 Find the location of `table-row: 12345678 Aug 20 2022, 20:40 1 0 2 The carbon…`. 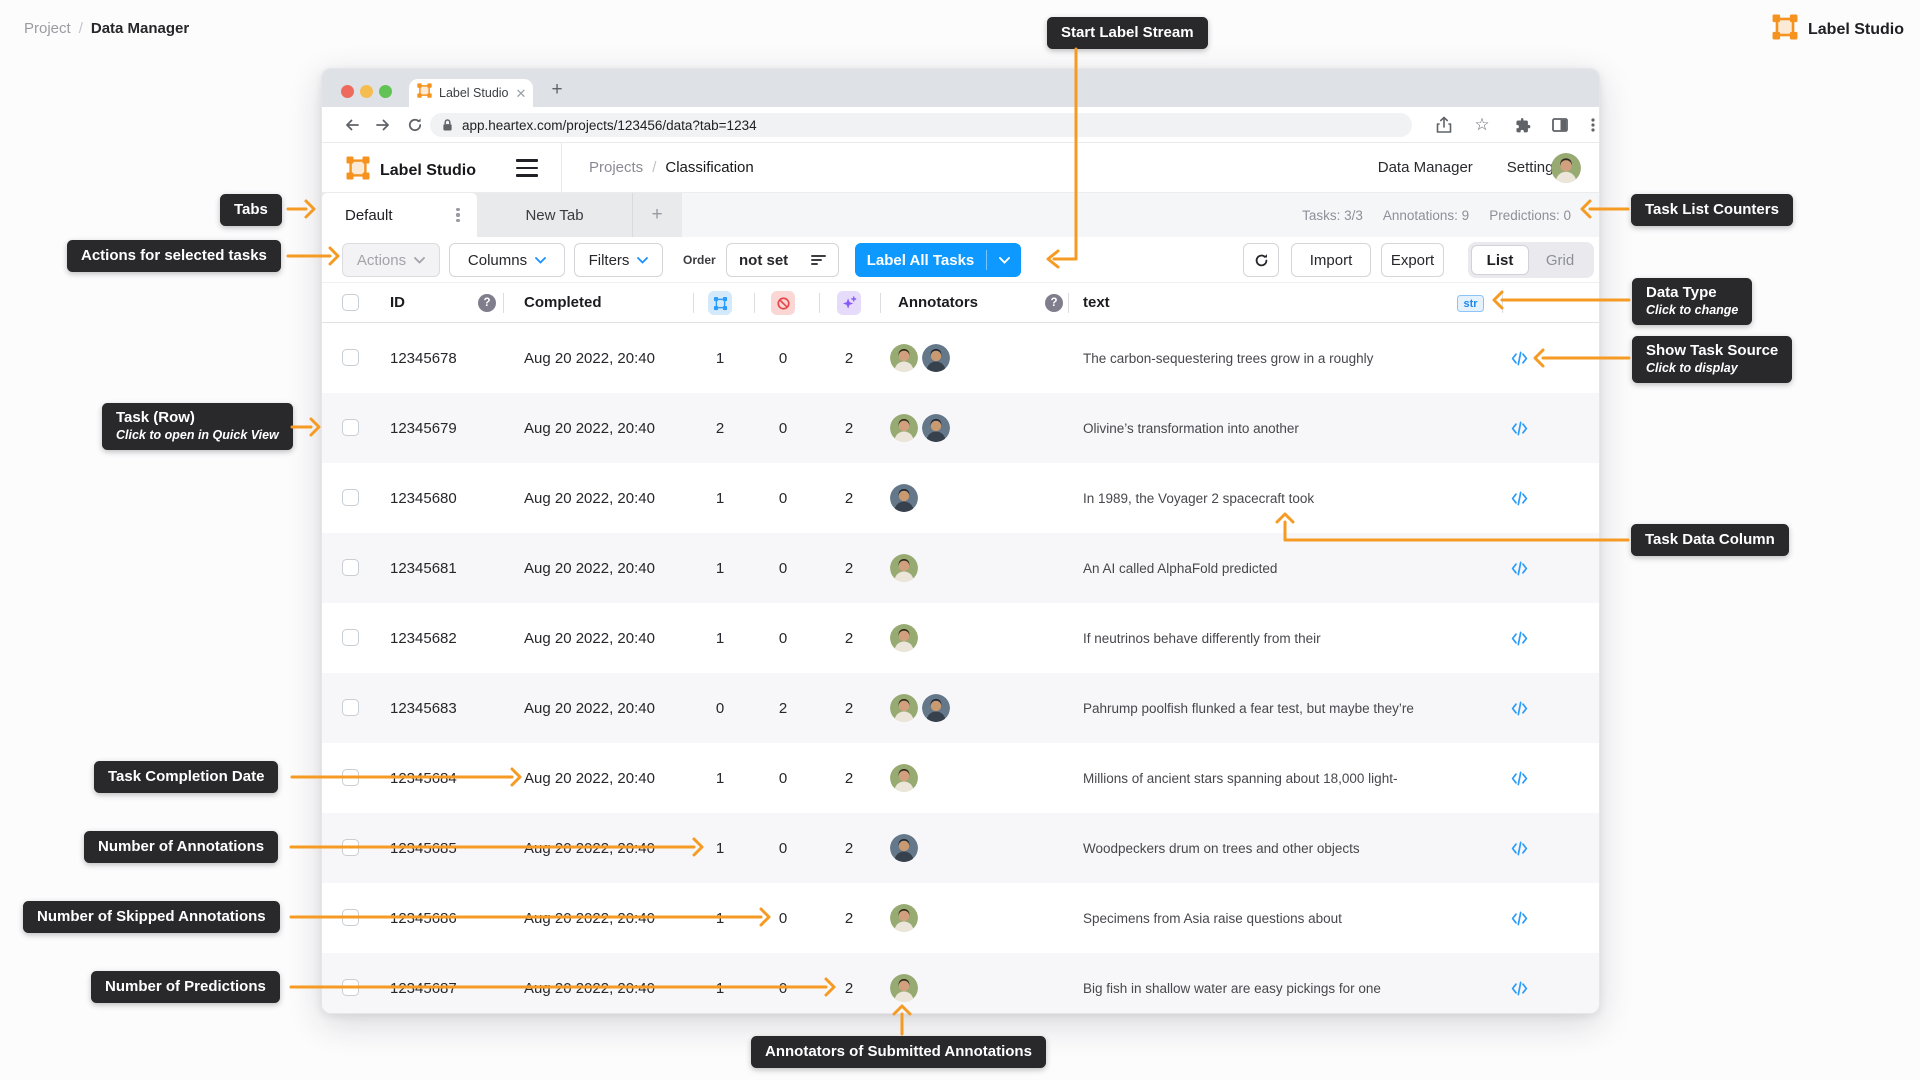

table-row: 12345678 Aug 20 2022, 20:40 1 0 2 The carbon… is located at coordinates (960, 358).